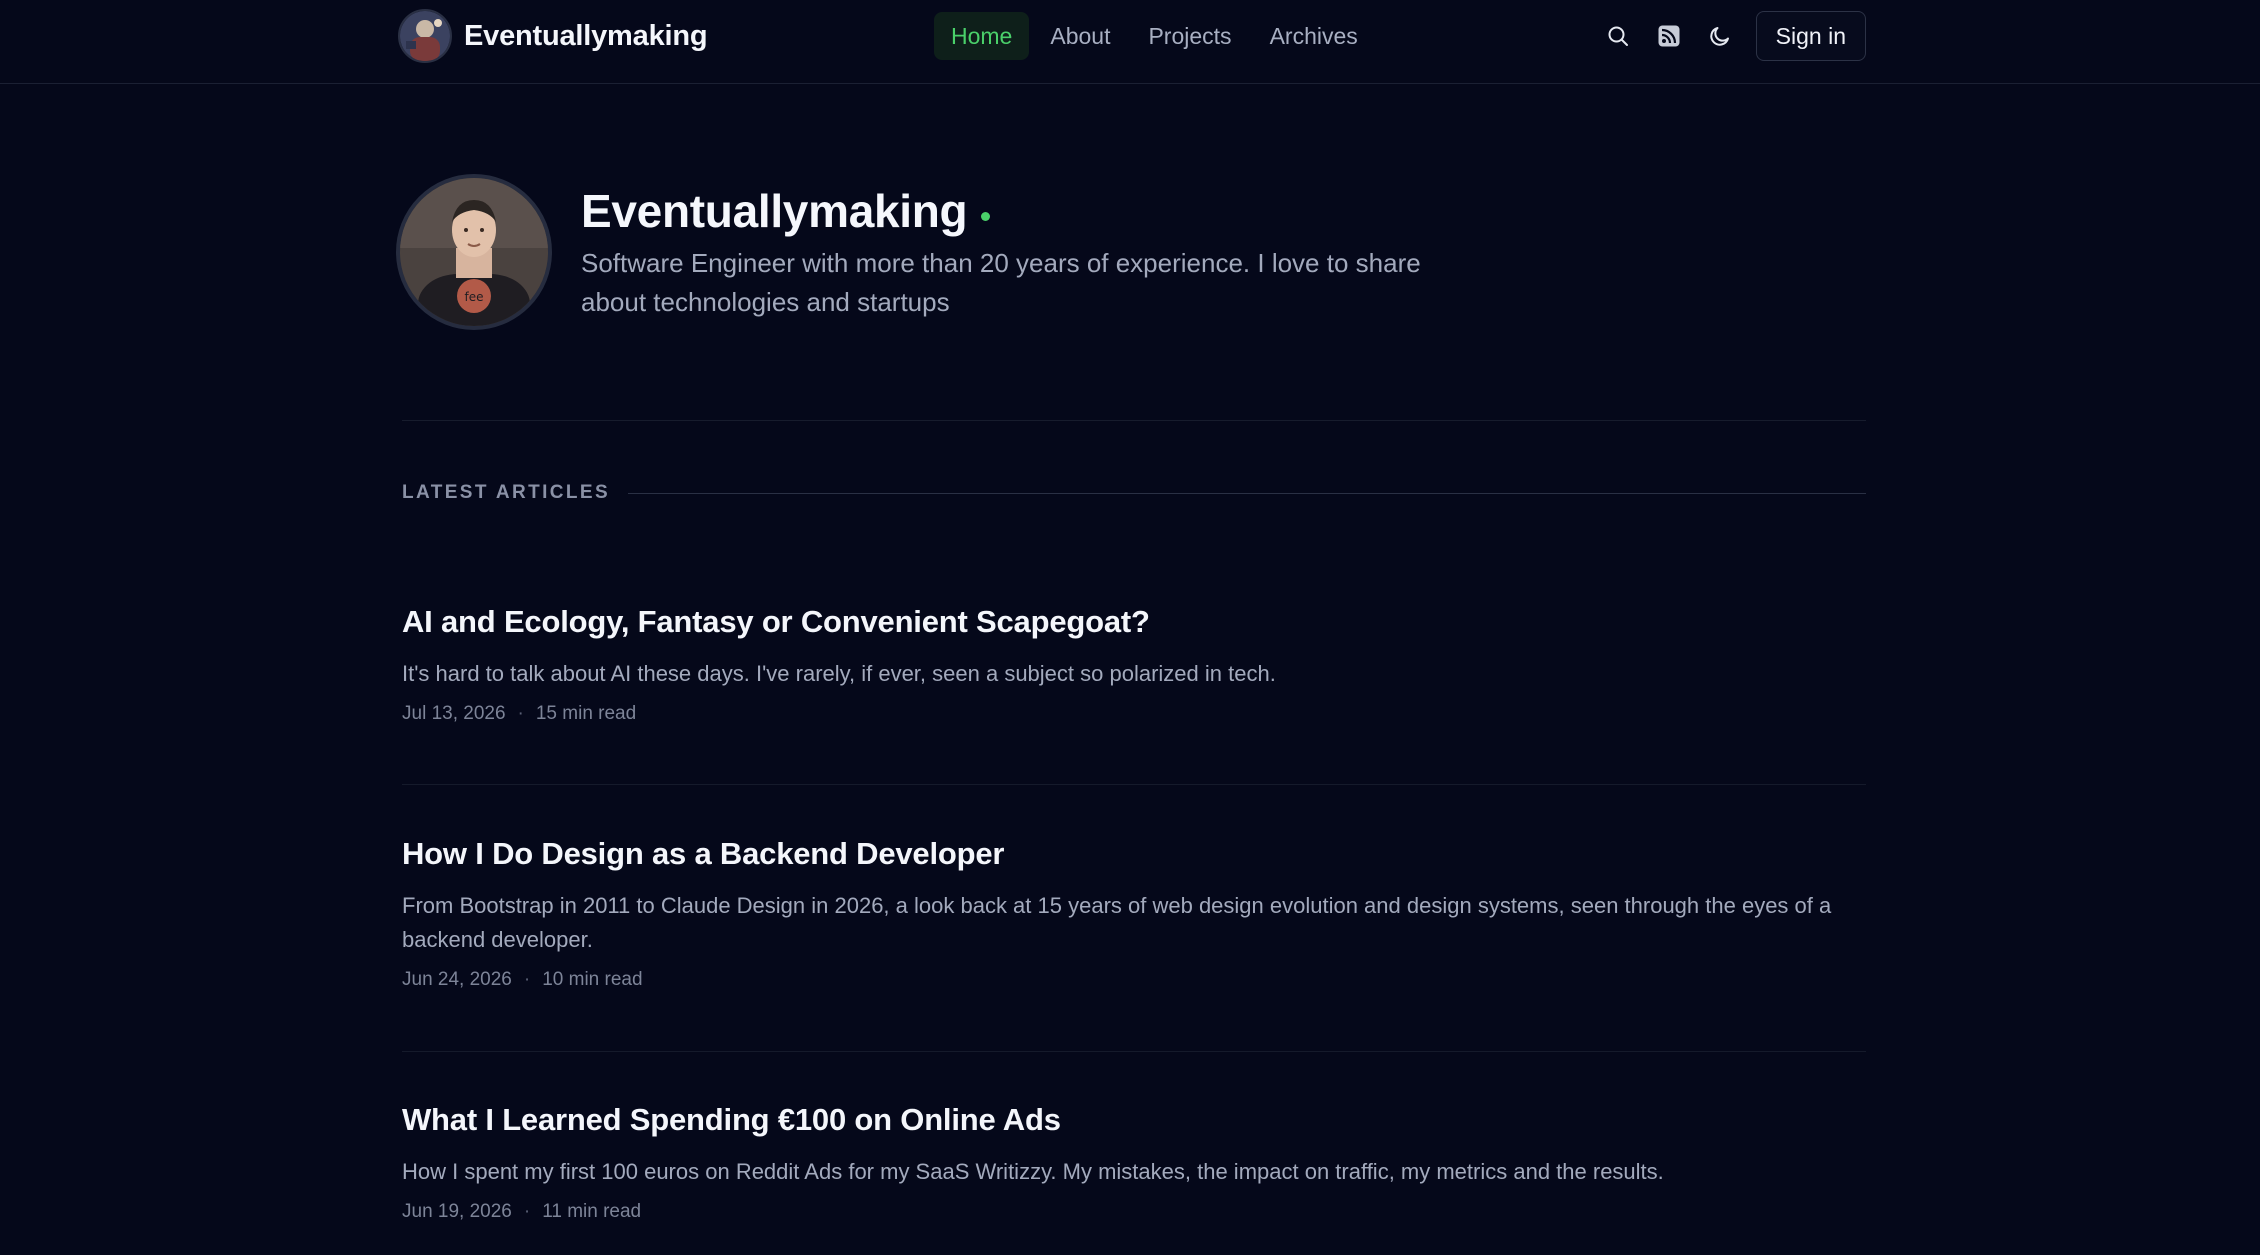 The width and height of the screenshot is (2260, 1255). What do you see at coordinates (1669, 36) in the screenshot?
I see `rss-icon` at bounding box center [1669, 36].